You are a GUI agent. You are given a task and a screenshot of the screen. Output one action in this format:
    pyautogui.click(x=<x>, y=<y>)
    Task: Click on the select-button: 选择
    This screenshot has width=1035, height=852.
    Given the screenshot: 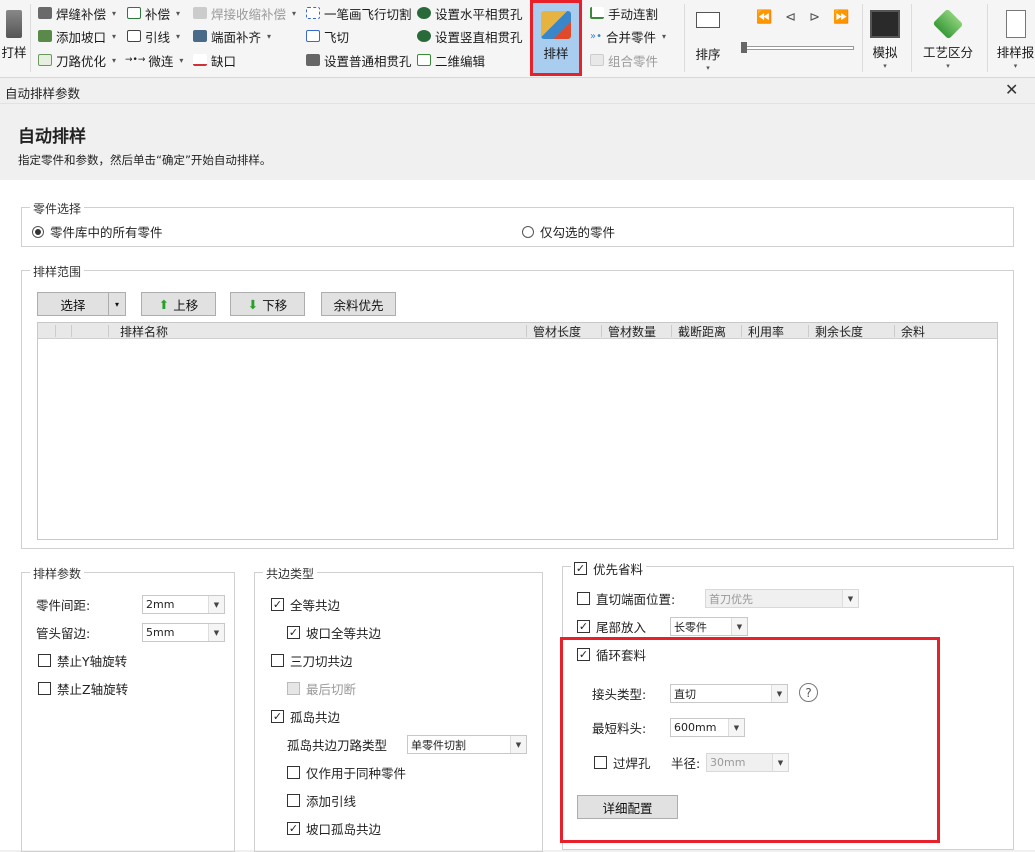 What is the action you would take?
    pyautogui.click(x=73, y=304)
    